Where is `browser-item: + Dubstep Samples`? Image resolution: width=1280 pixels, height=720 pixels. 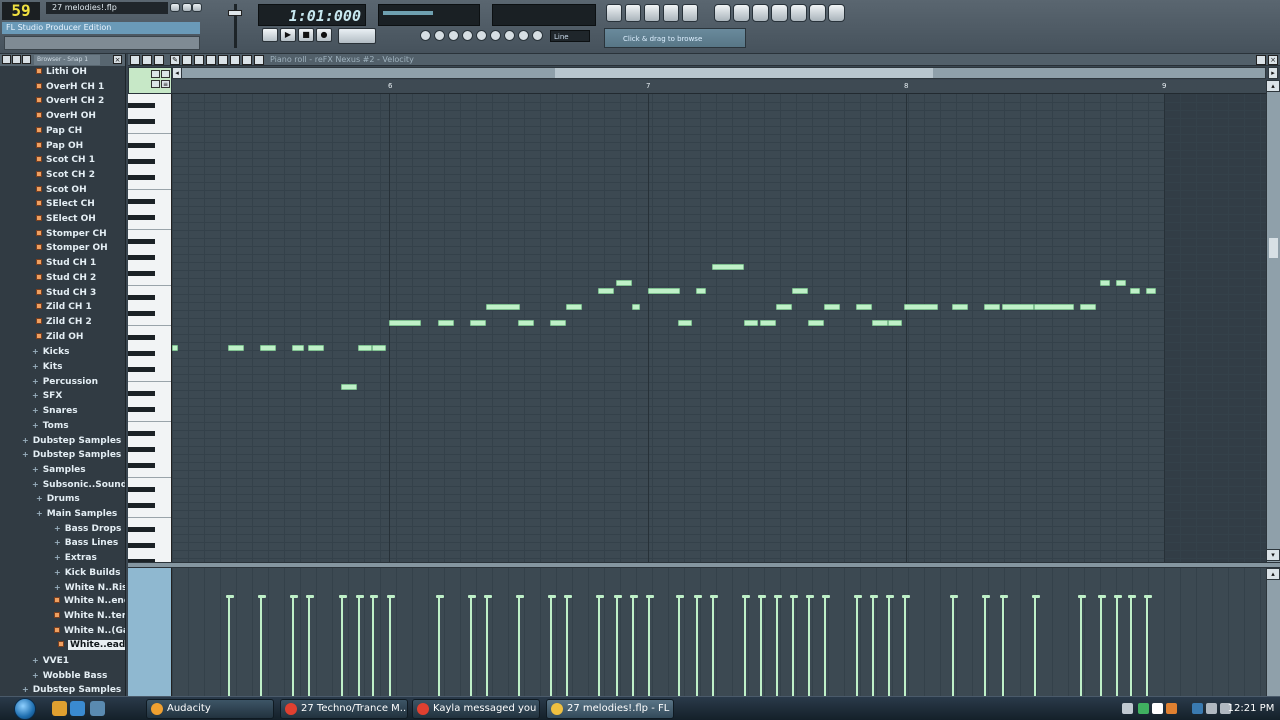
browser-item: + Dubstep Samples is located at coordinates (71, 440).